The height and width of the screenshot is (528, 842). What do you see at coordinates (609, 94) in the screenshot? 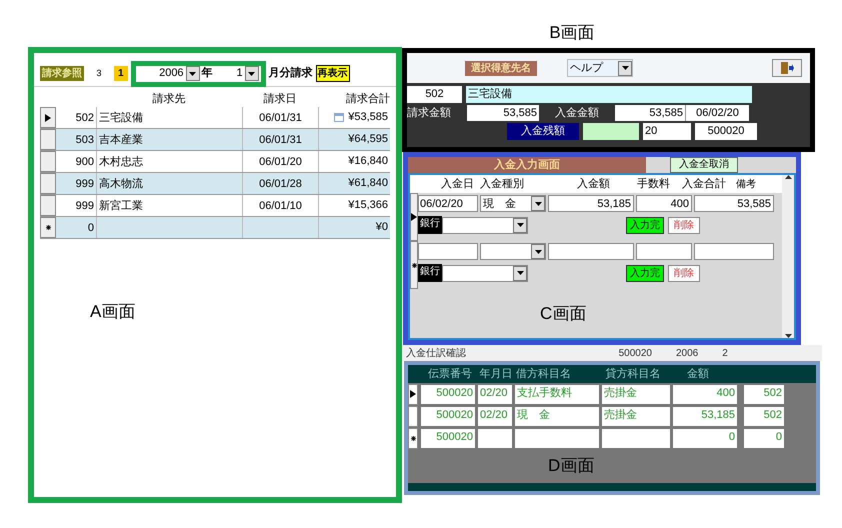
I see `customer-name-field: 三宅設備` at bounding box center [609, 94].